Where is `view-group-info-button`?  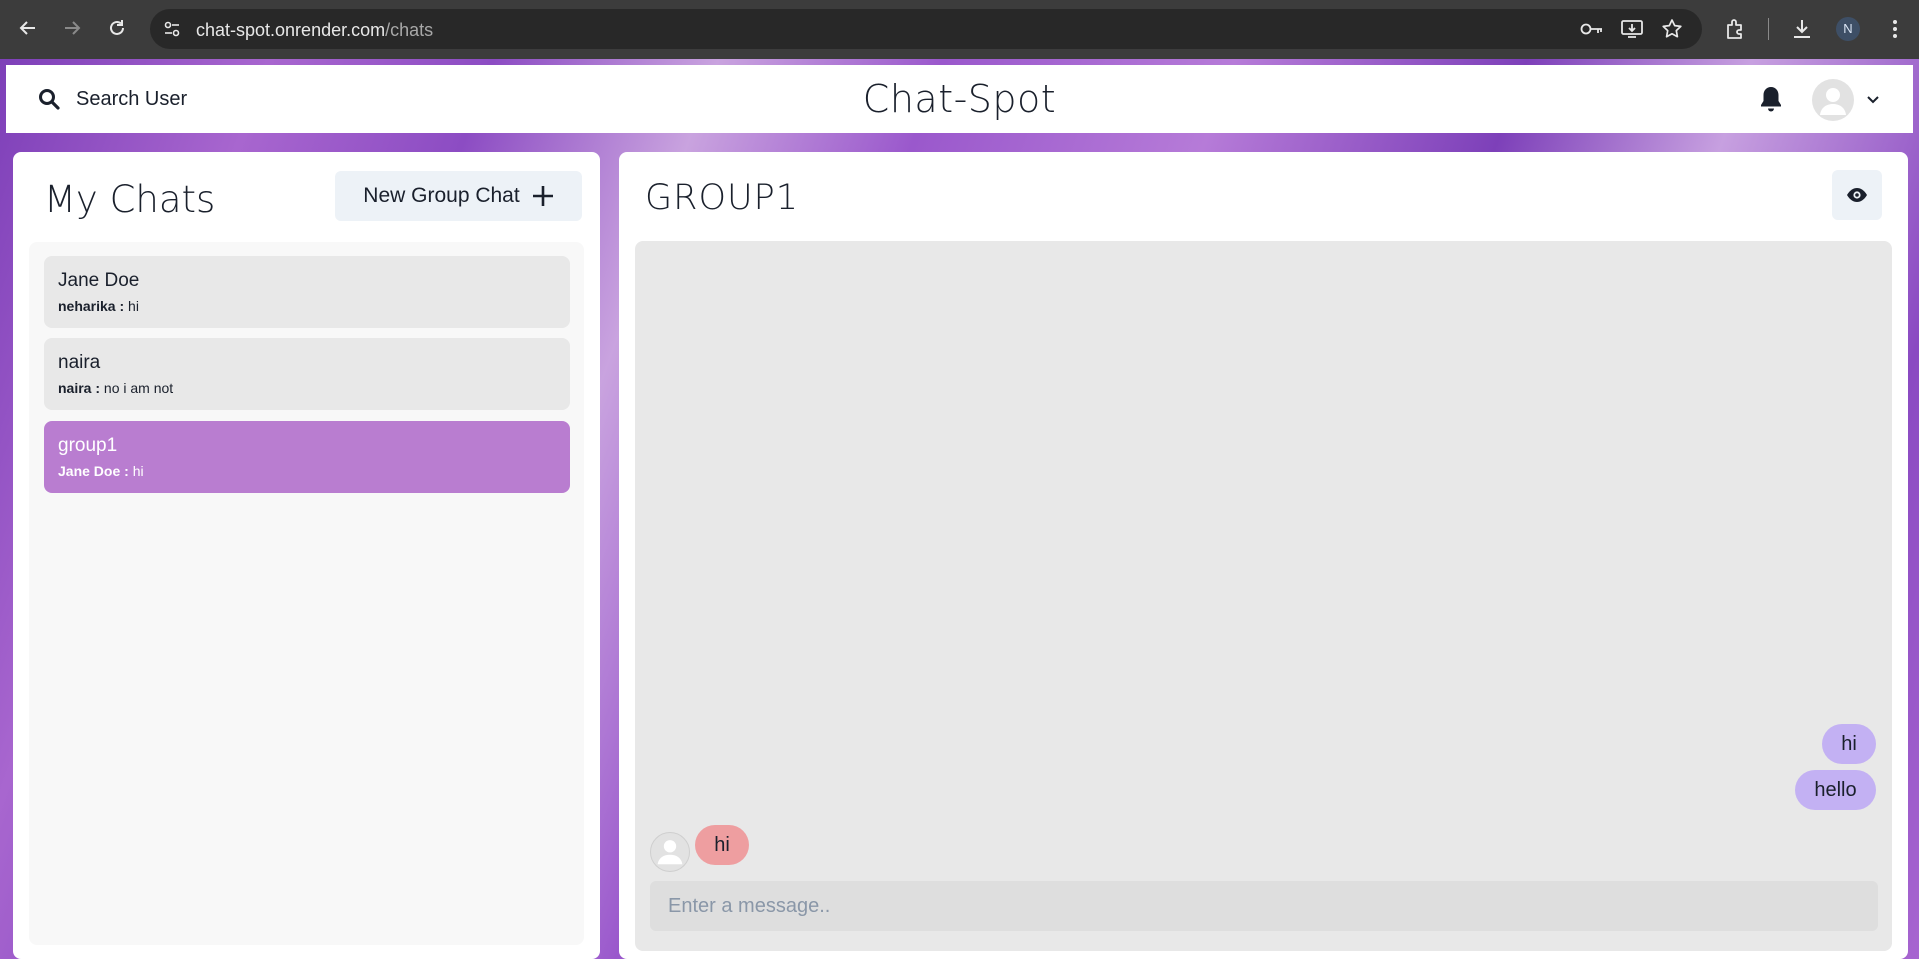 view-group-info-button is located at coordinates (1857, 195).